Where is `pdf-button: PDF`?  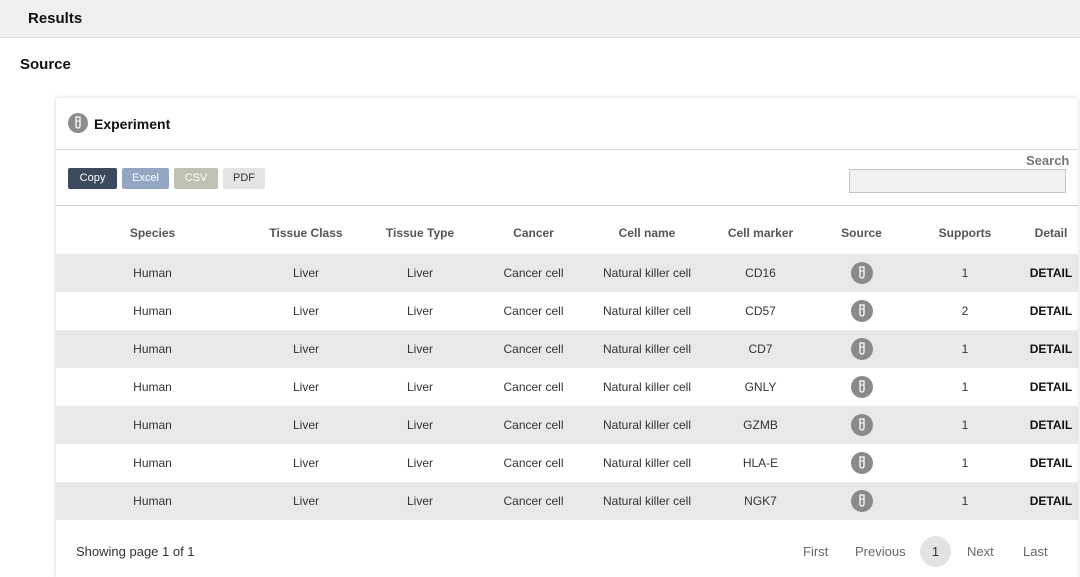
pdf-button: PDF is located at coordinates (244, 178).